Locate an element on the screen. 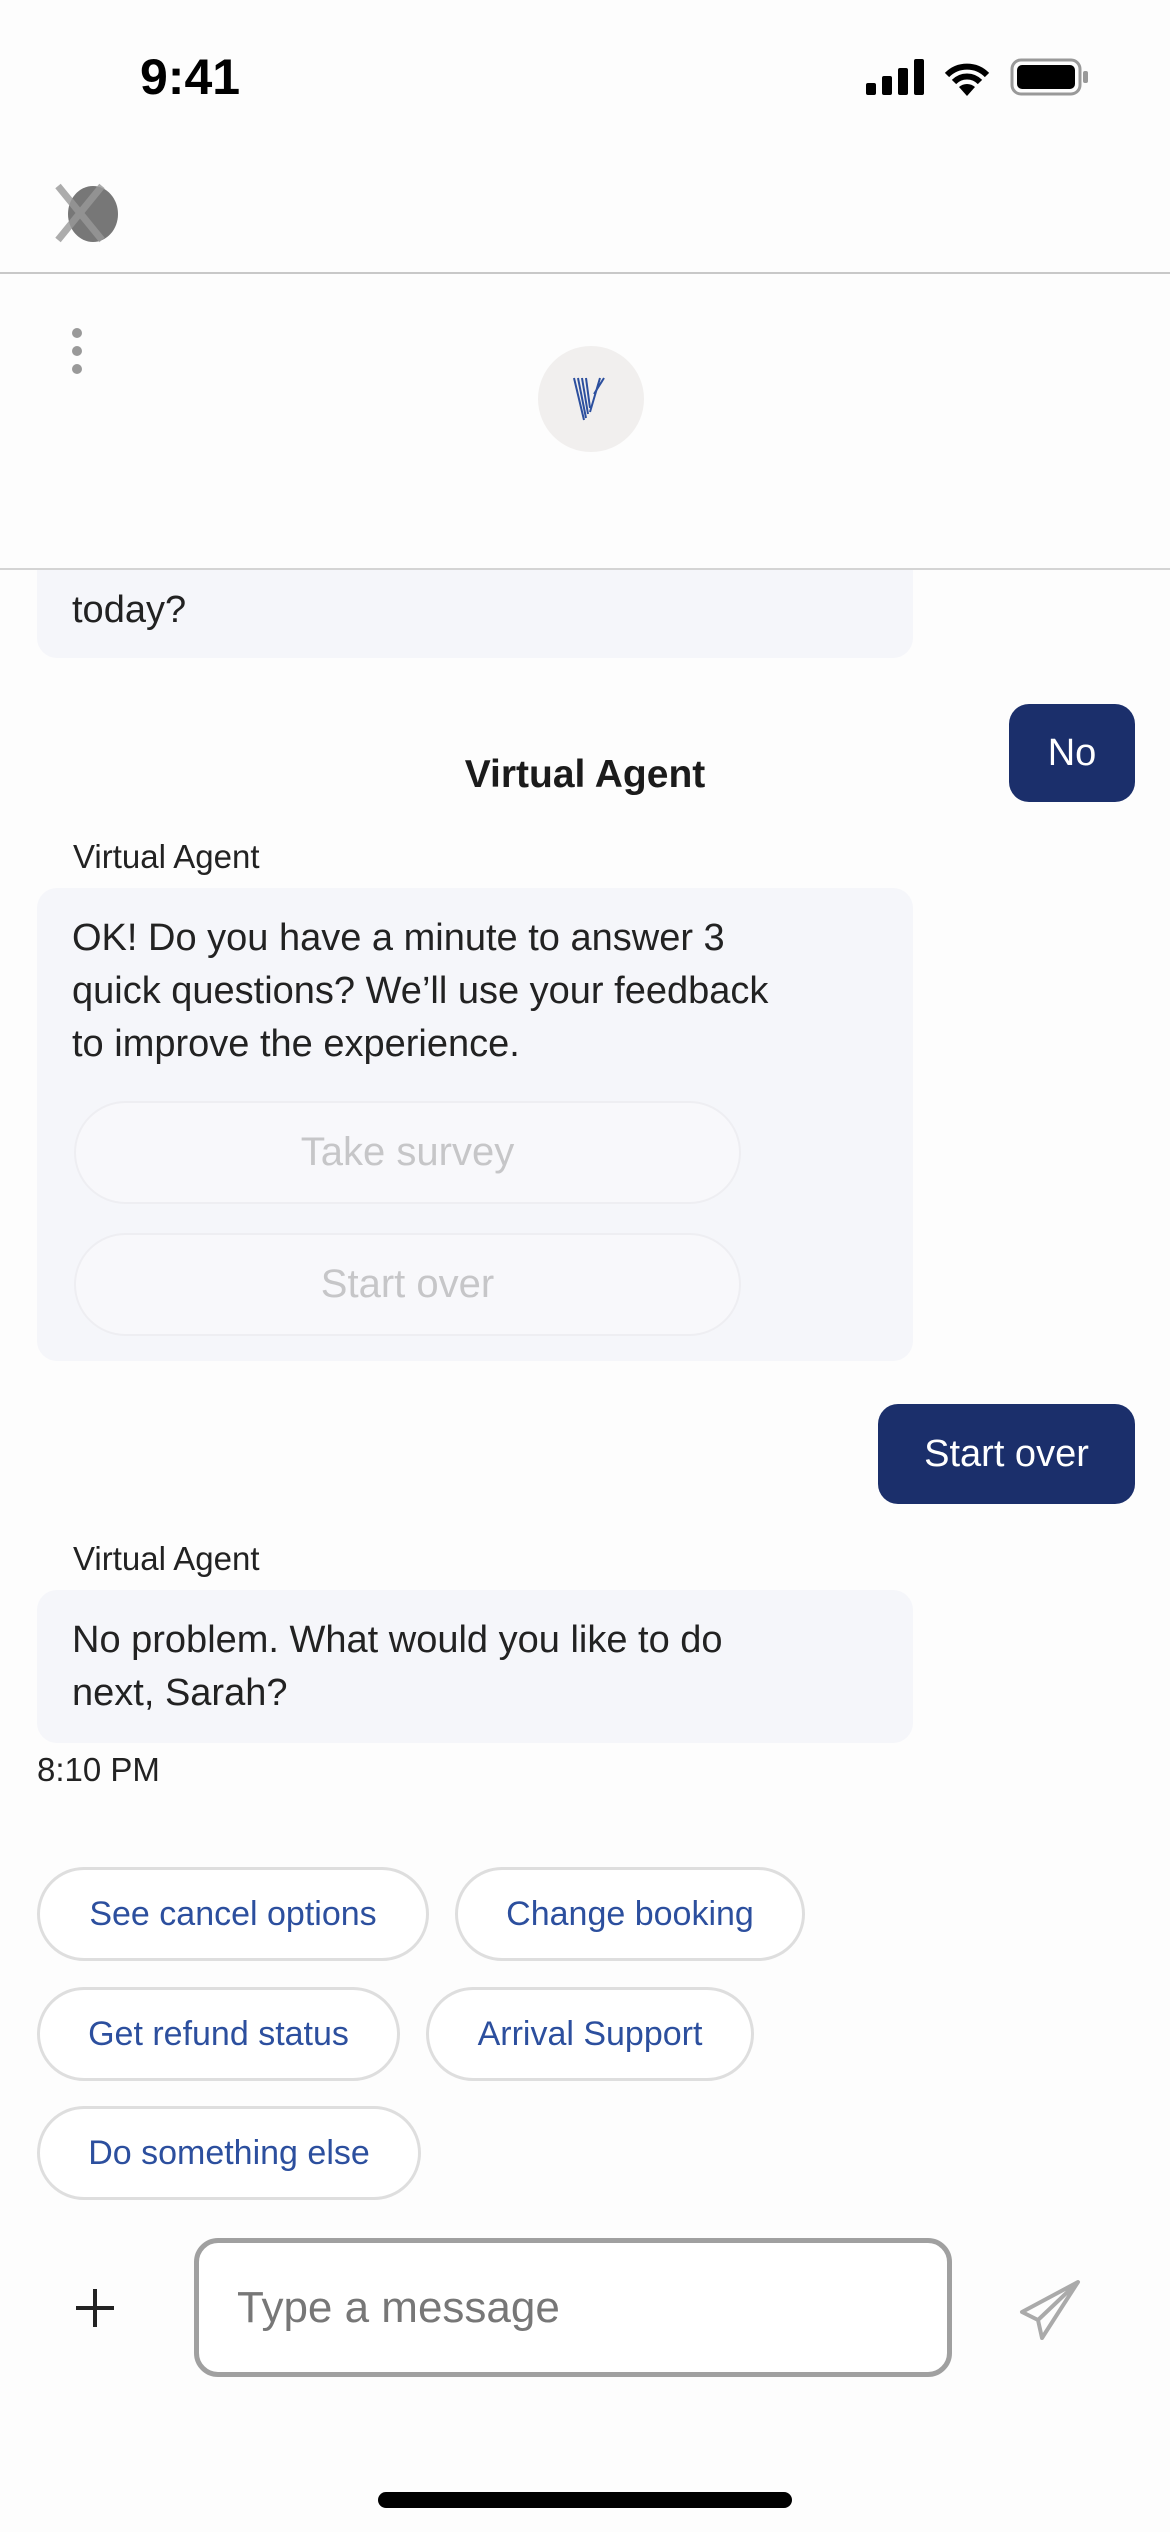  quick-reply-see-cancel-options: See cancel options is located at coordinates (233, 1914).